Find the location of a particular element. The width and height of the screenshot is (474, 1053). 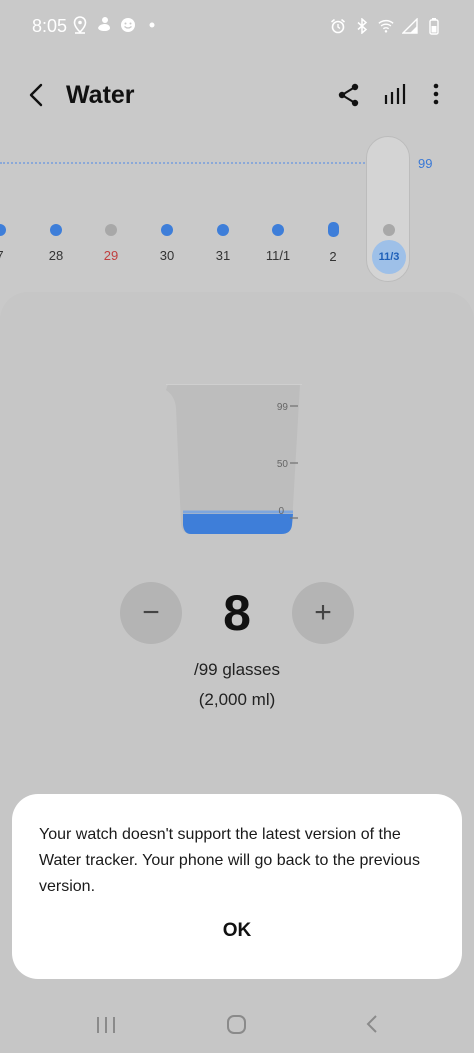

page-title: Water is located at coordinates (100, 95).